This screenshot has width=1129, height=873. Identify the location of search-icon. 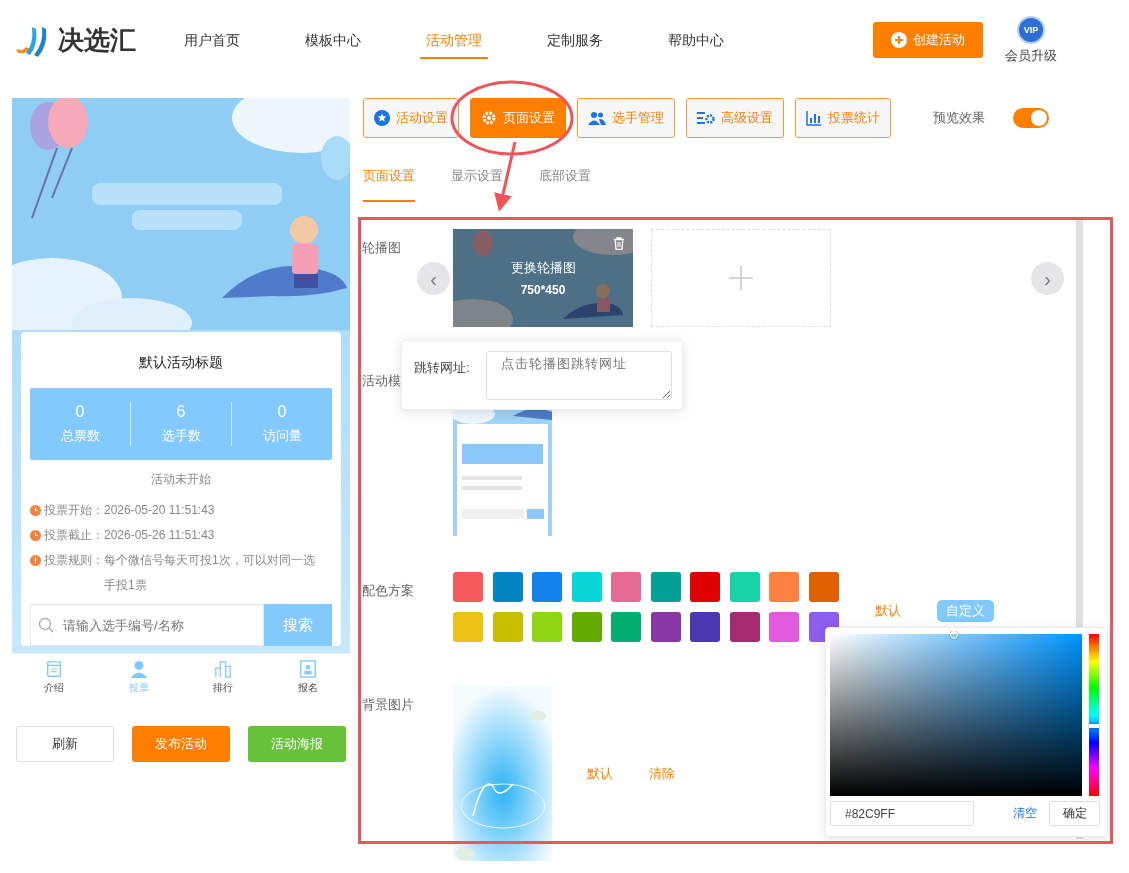
(46, 625).